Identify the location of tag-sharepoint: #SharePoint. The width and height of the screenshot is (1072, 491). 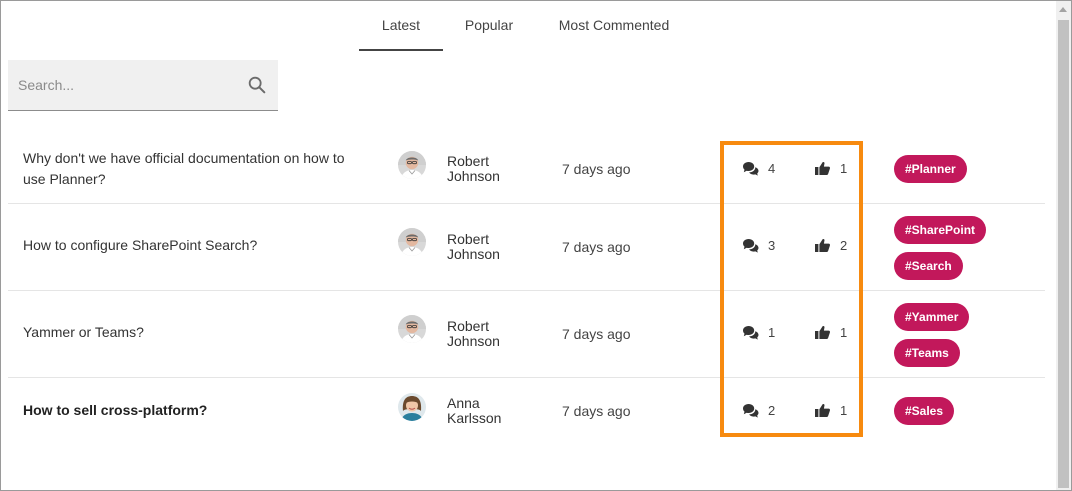
(940, 230).